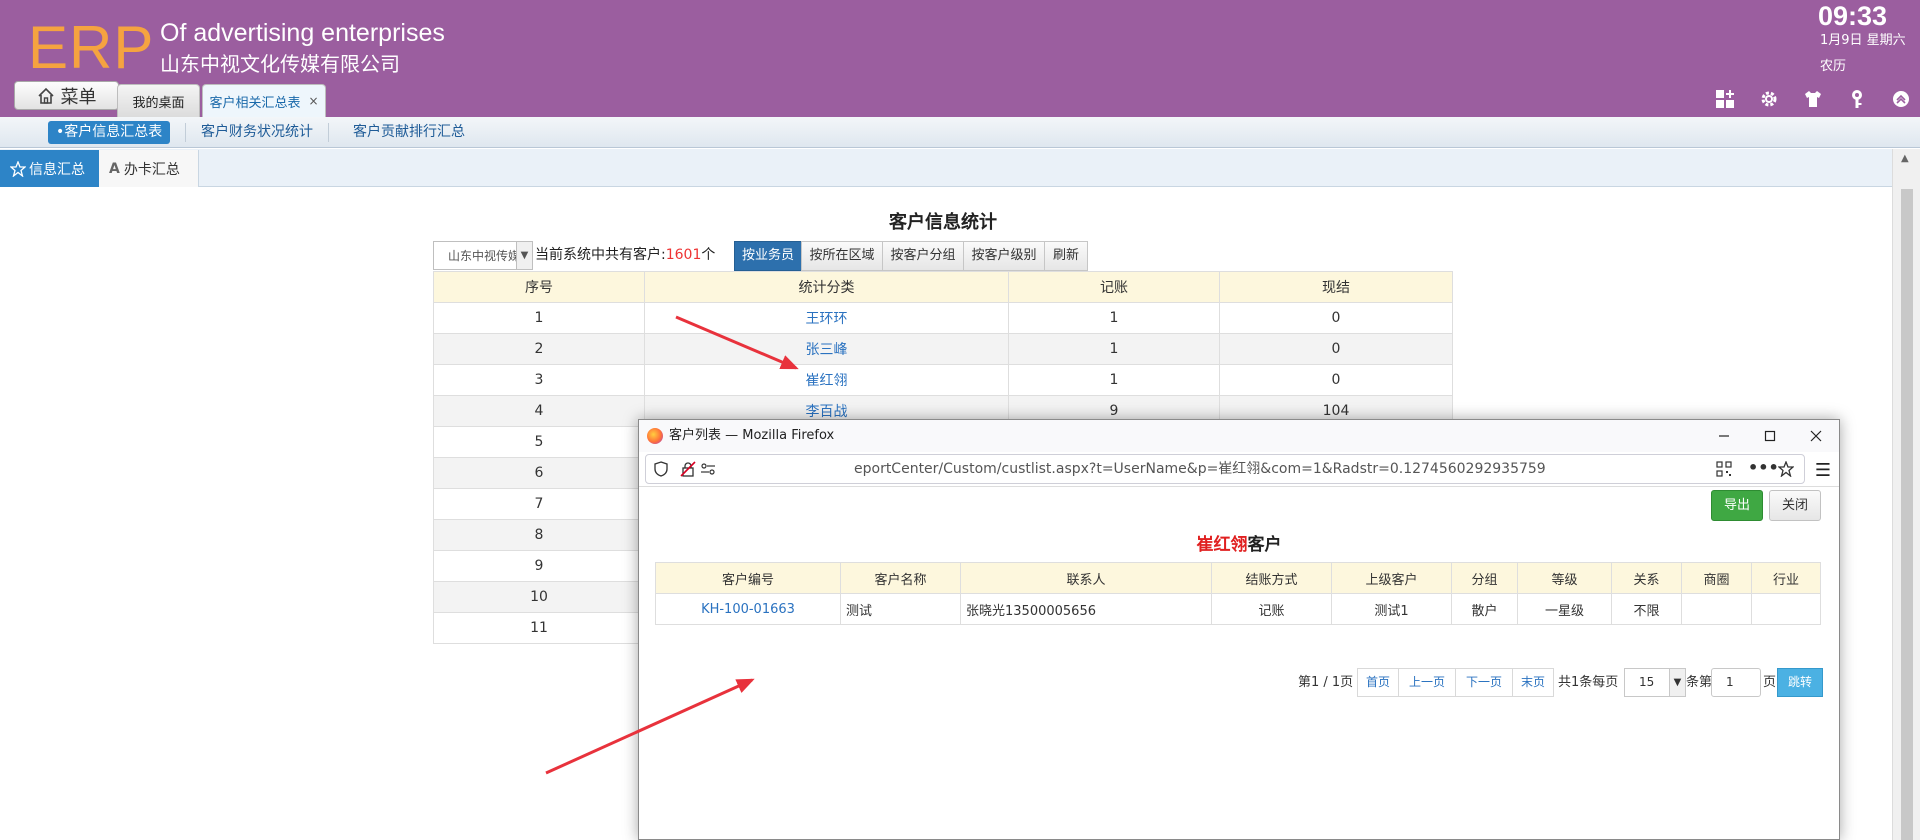  What do you see at coordinates (264, 100) in the screenshot?
I see `tab-customer-summary: 客户相关汇总表 ×` at bounding box center [264, 100].